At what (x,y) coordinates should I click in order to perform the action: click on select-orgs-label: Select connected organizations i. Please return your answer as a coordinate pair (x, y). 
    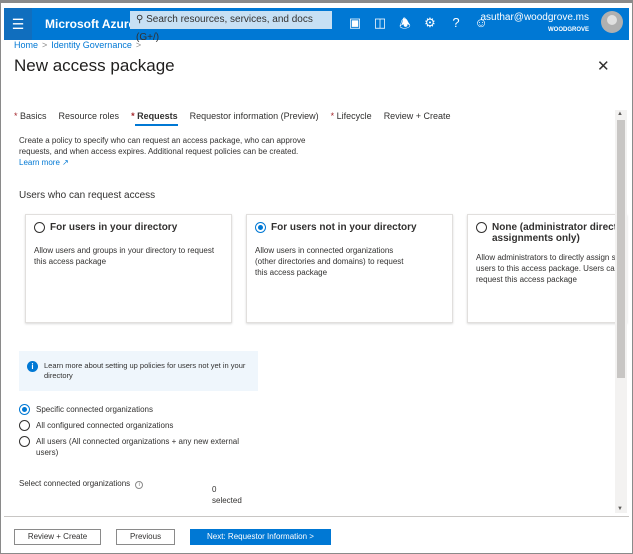
    Looking at the image, I should click on (81, 484).